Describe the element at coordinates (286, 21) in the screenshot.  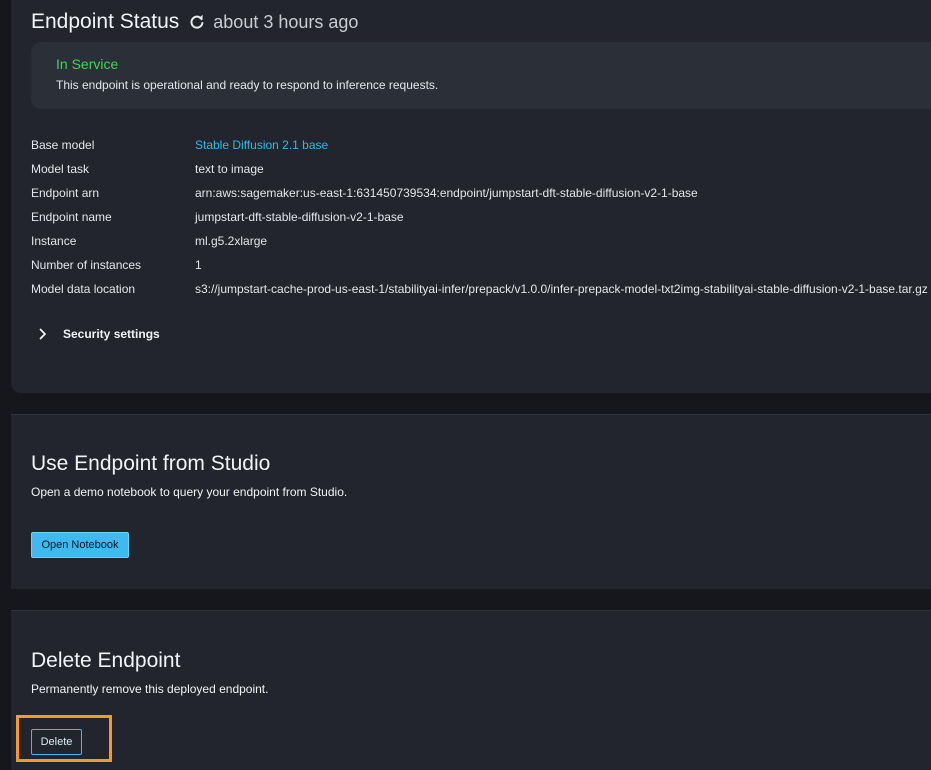
I see `last-updated-text: about 3 hours ago` at that location.